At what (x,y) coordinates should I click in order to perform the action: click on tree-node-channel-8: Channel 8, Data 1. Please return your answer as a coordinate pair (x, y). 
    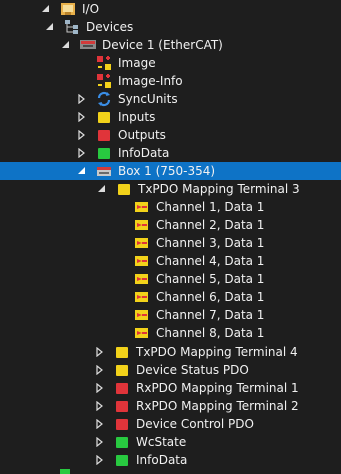
    Looking at the image, I should click on (170, 333).